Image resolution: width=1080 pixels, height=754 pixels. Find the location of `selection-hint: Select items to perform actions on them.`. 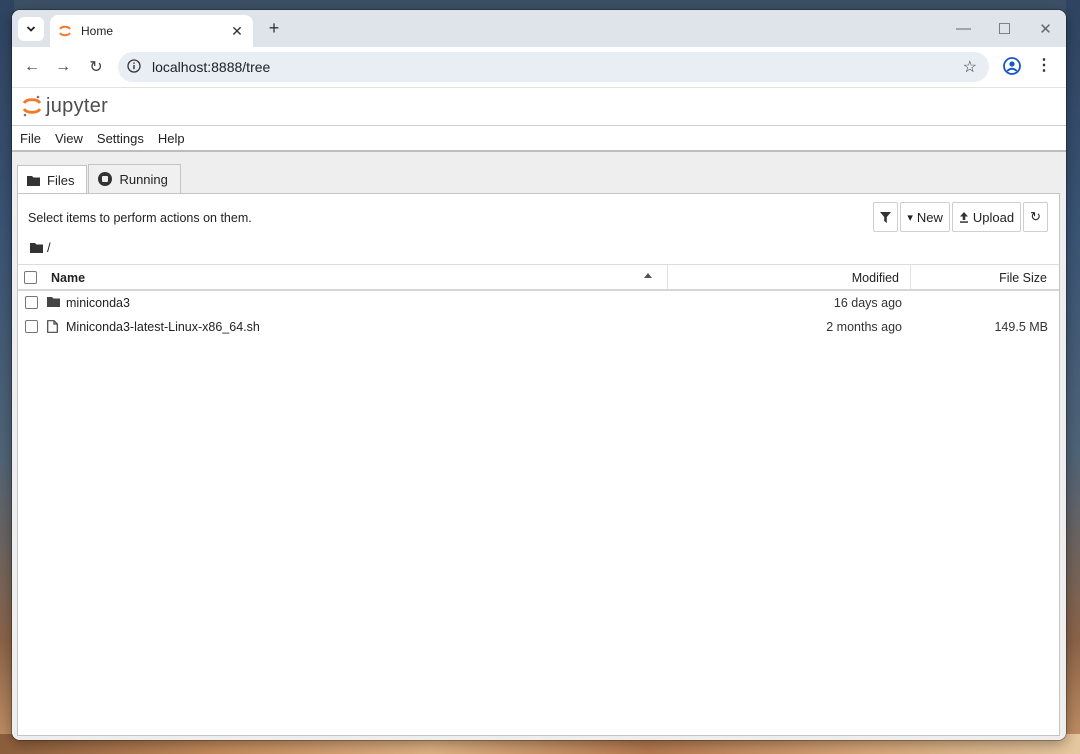

selection-hint: Select items to perform actions on them. is located at coordinates (140, 218).